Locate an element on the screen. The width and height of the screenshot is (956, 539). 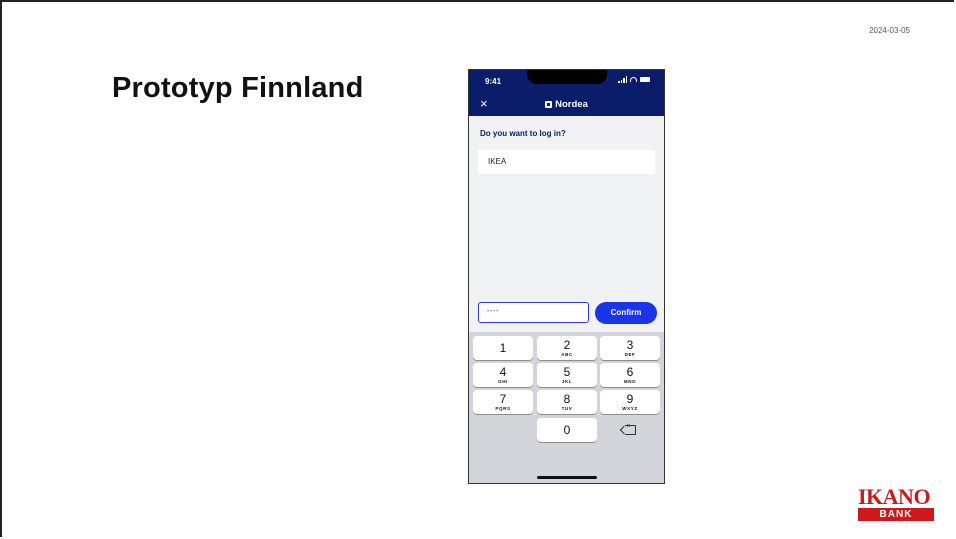
key-digit: 9 is located at coordinates (630, 399).